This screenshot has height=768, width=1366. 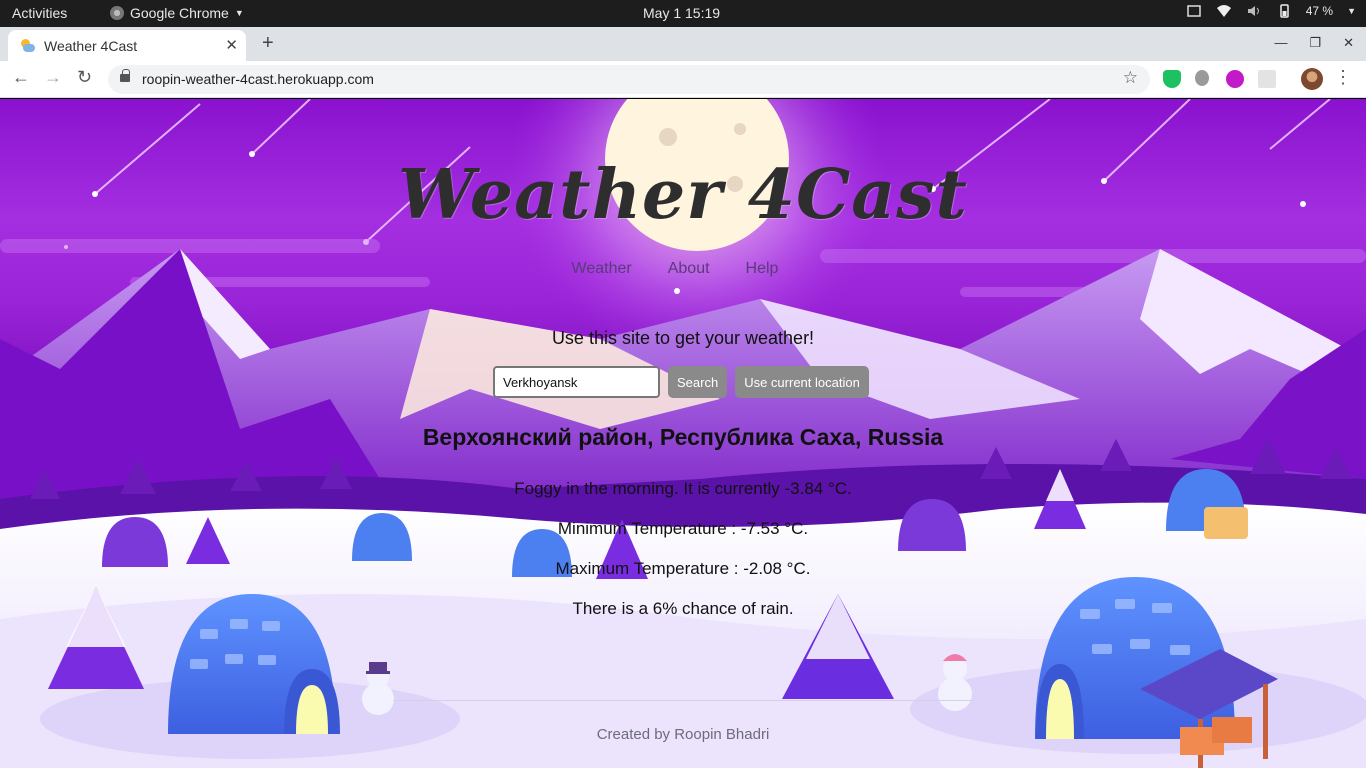 What do you see at coordinates (21, 77) in the screenshot?
I see `back-arrow-icon: ←` at bounding box center [21, 77].